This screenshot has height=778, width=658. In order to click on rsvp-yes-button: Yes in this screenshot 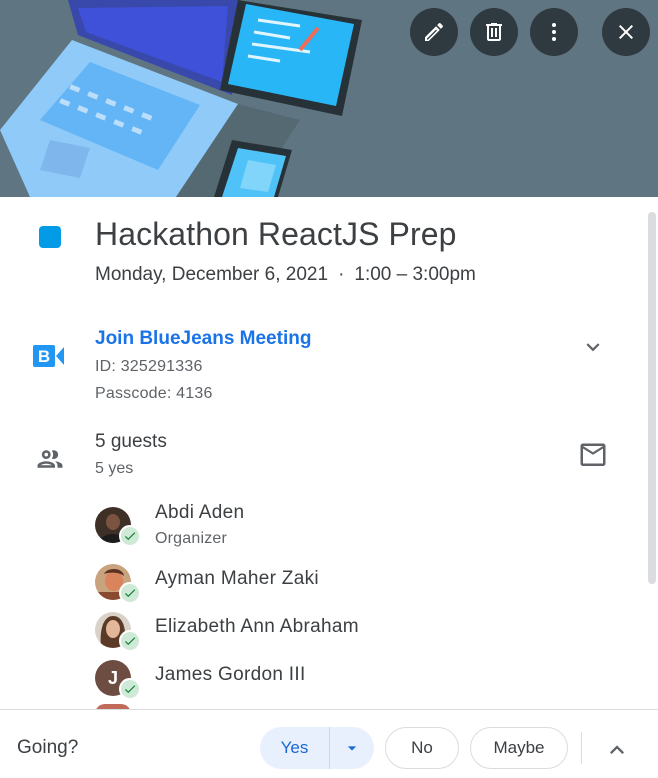, I will do `click(295, 748)`.